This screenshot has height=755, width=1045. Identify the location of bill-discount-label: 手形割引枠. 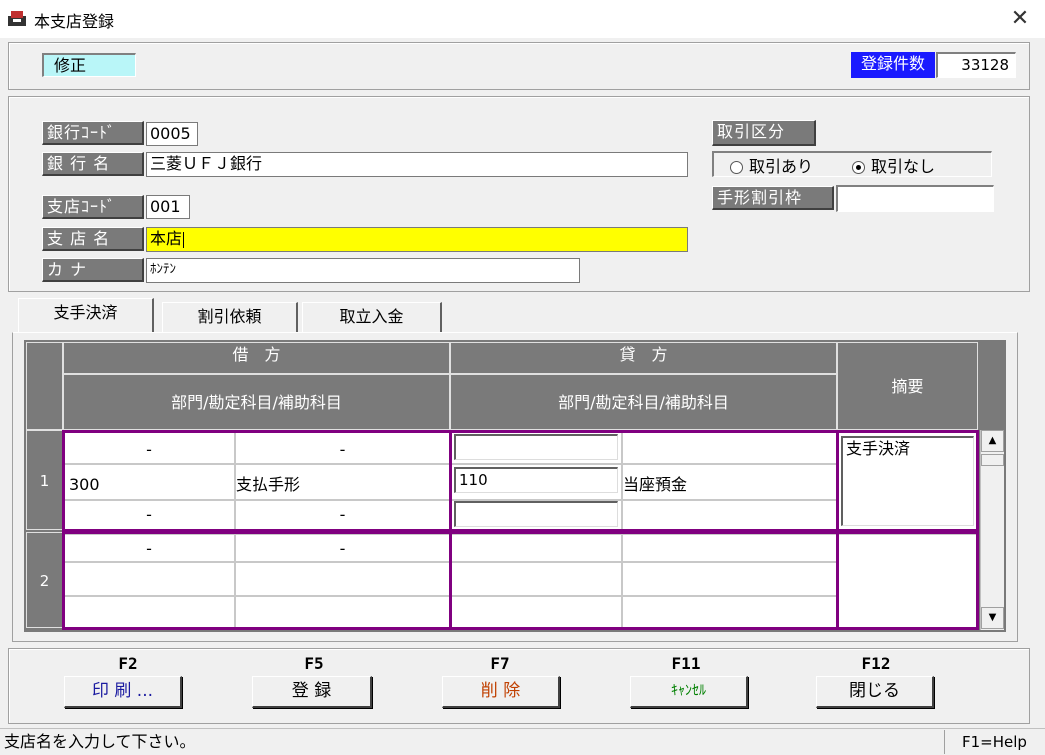
(773, 198).